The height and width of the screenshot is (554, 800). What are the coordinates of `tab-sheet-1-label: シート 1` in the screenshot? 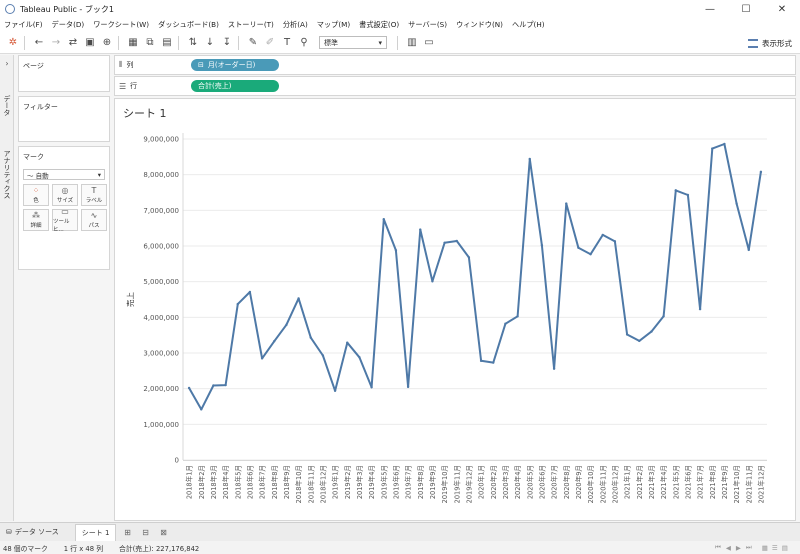 It's located at (95, 532).